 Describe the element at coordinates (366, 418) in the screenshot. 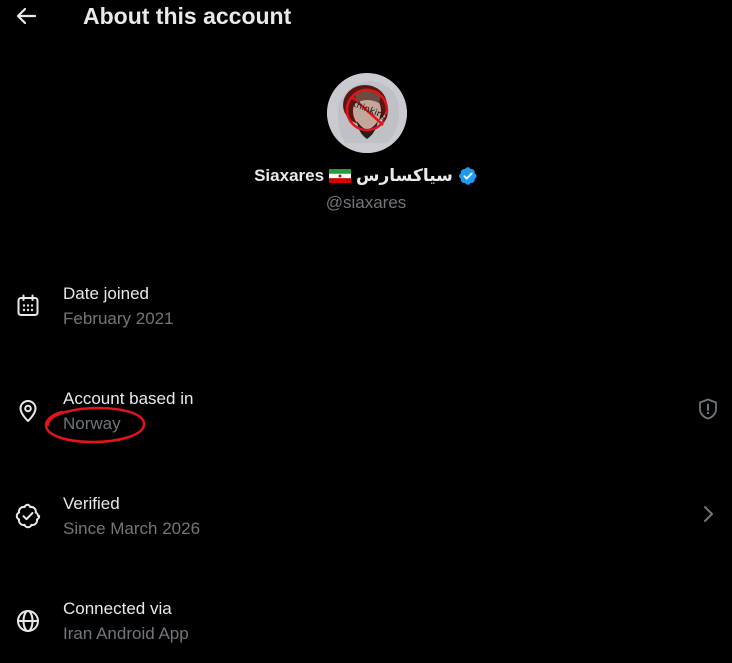

I see `info-row-account-based-in: Account based in Norway` at that location.